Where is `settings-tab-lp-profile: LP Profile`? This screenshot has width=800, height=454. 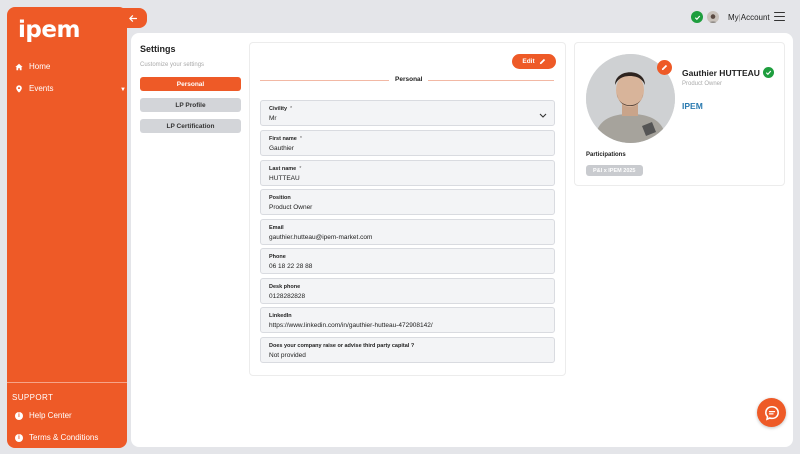
settings-tab-lp-profile: LP Profile is located at coordinates (190, 105).